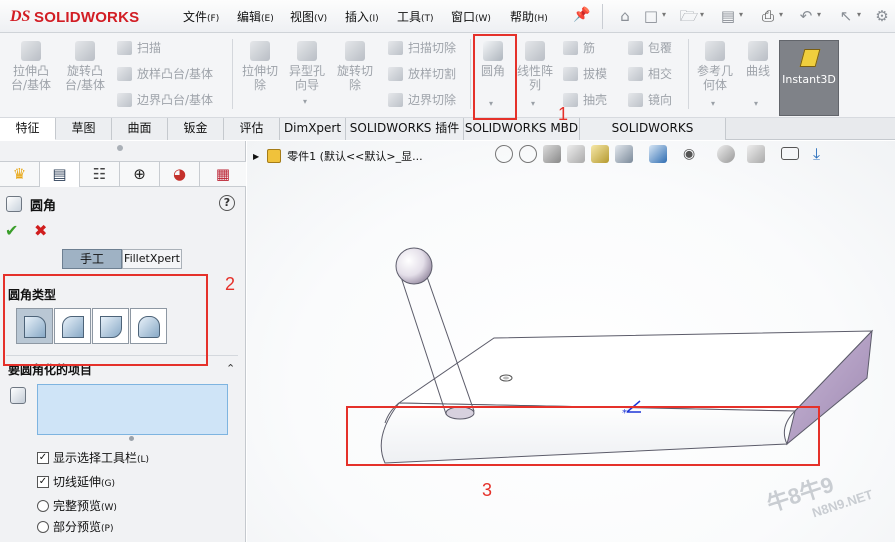  What do you see at coordinates (715, 51) in the screenshot?
I see `reference-geometry-icon` at bounding box center [715, 51].